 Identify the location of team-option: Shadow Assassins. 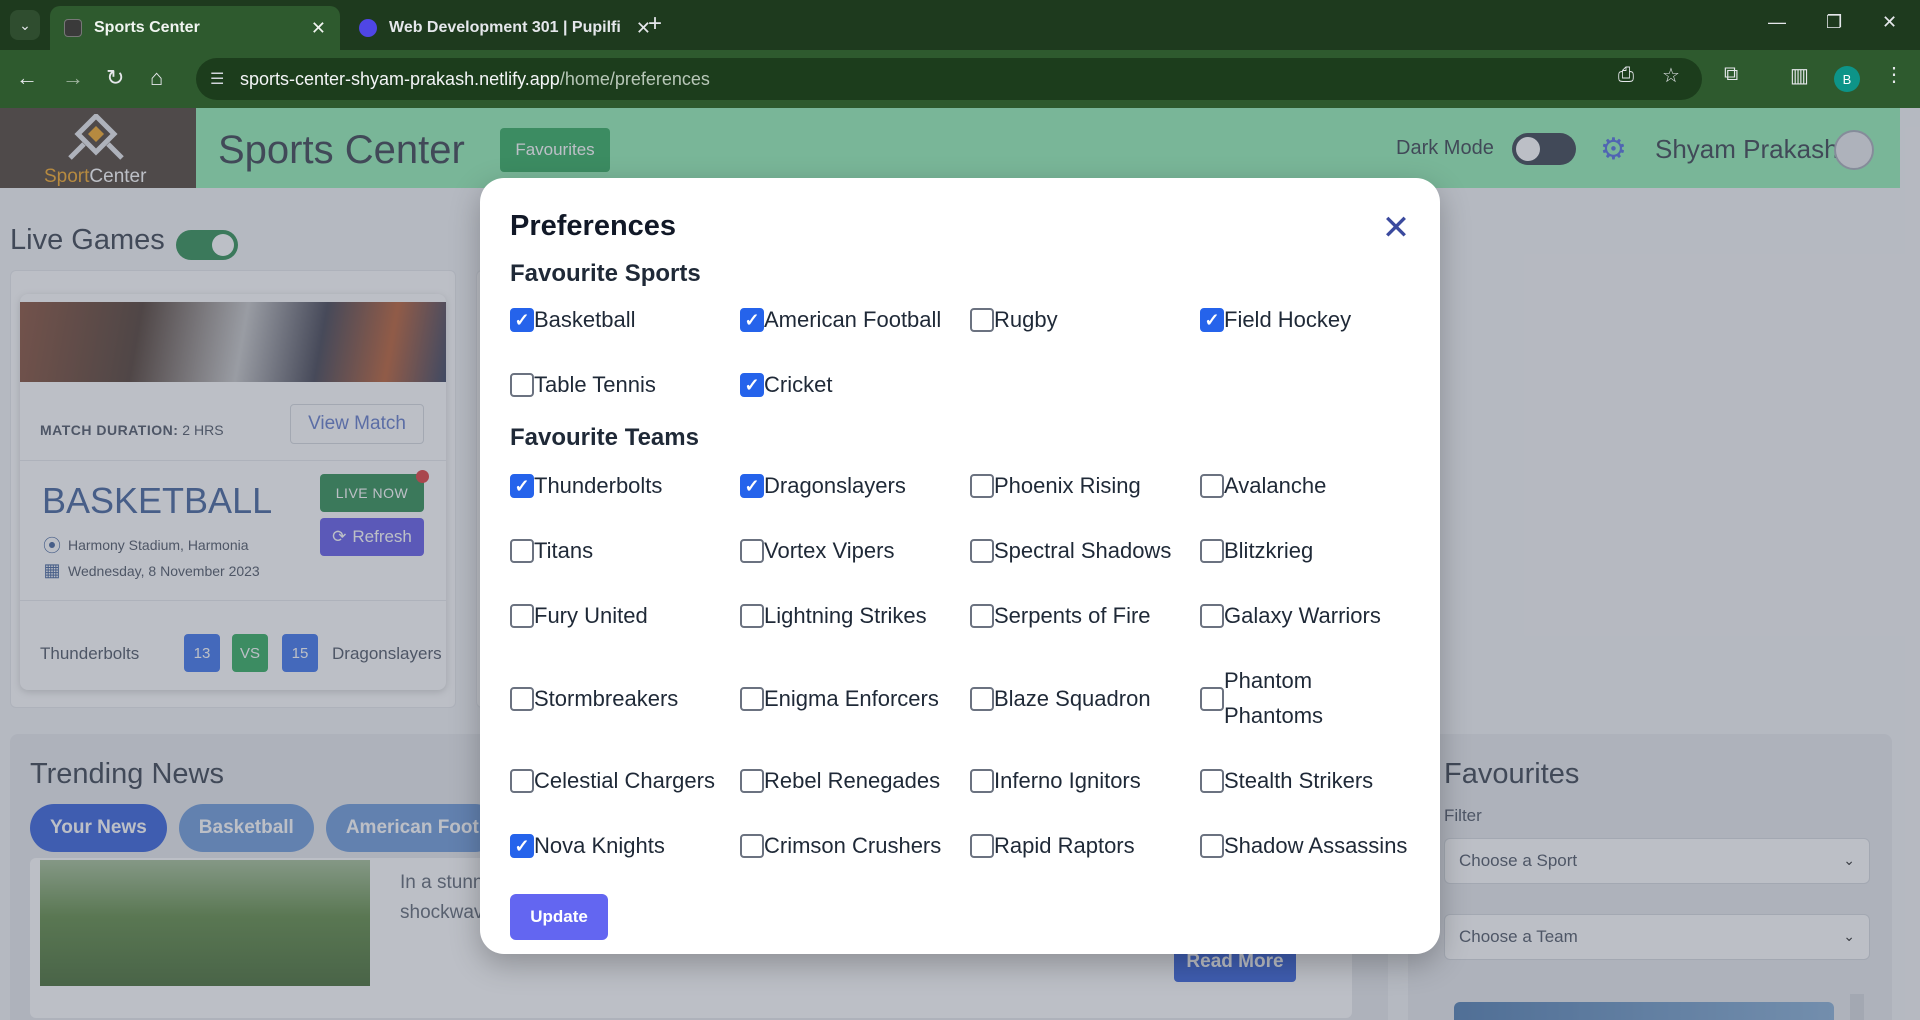
(1305, 845).